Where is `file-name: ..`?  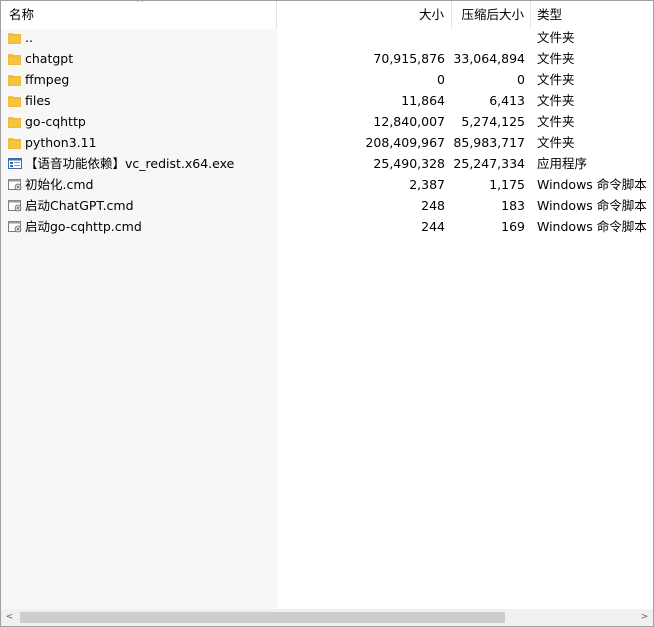
file-name: .. is located at coordinates (29, 37).